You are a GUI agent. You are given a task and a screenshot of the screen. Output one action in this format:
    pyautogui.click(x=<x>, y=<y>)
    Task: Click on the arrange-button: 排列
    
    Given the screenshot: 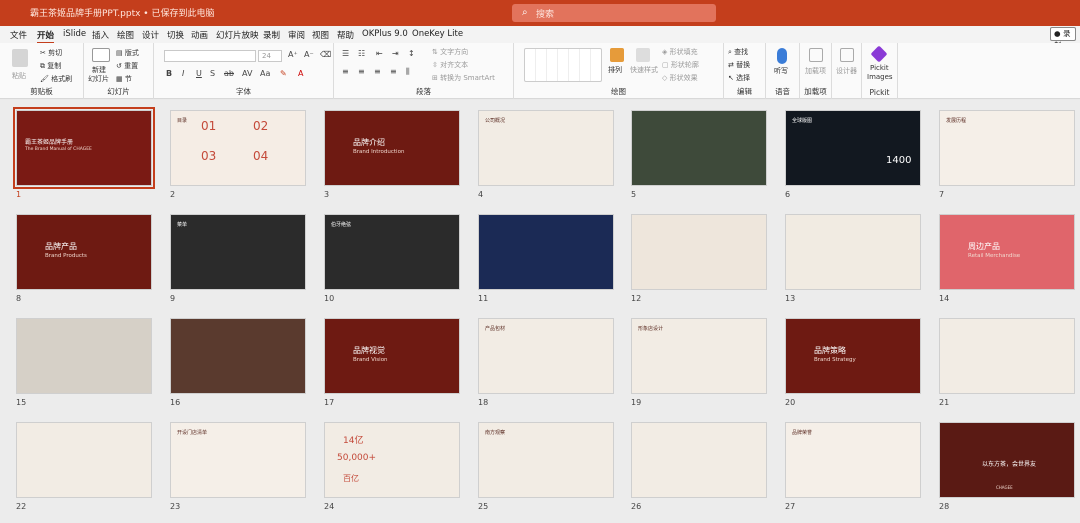 What is the action you would take?
    pyautogui.click(x=615, y=70)
    